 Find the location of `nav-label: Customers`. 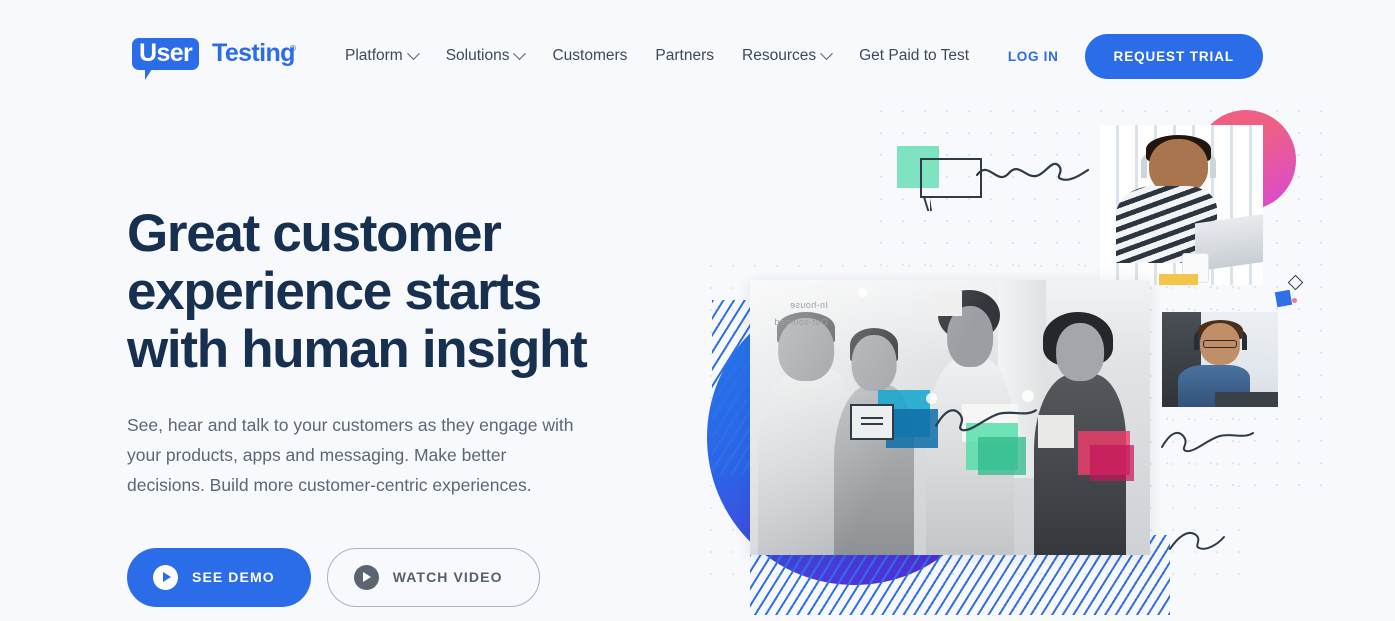

nav-label: Customers is located at coordinates (590, 55).